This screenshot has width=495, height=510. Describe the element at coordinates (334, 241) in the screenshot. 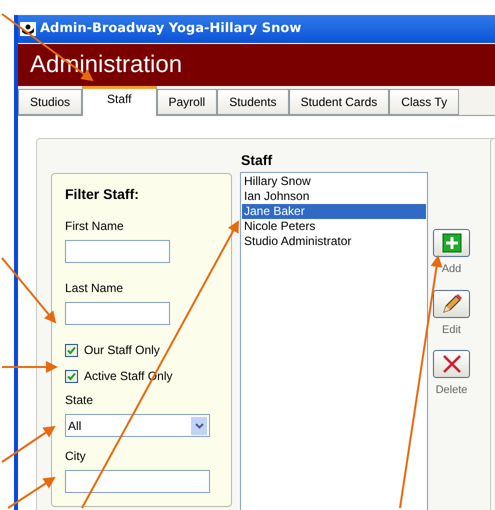

I see `list-item: Studio Administrator` at that location.